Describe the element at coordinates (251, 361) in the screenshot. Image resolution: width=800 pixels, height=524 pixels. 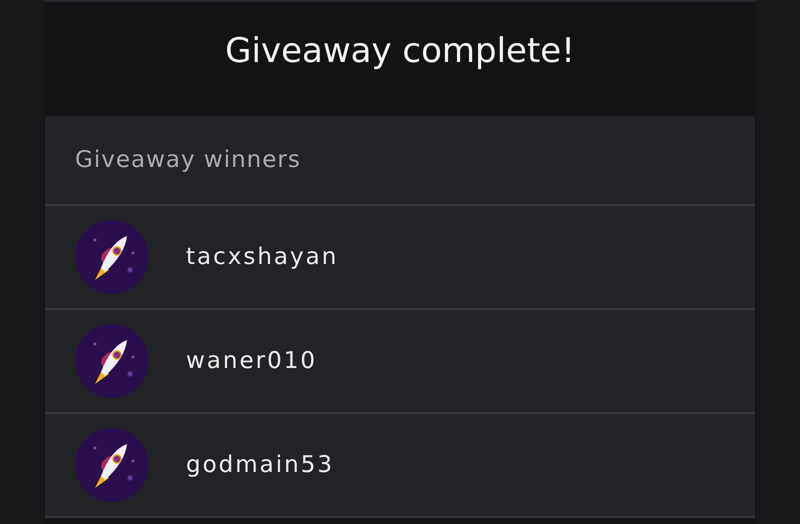
I see `winner-name: waner010` at that location.